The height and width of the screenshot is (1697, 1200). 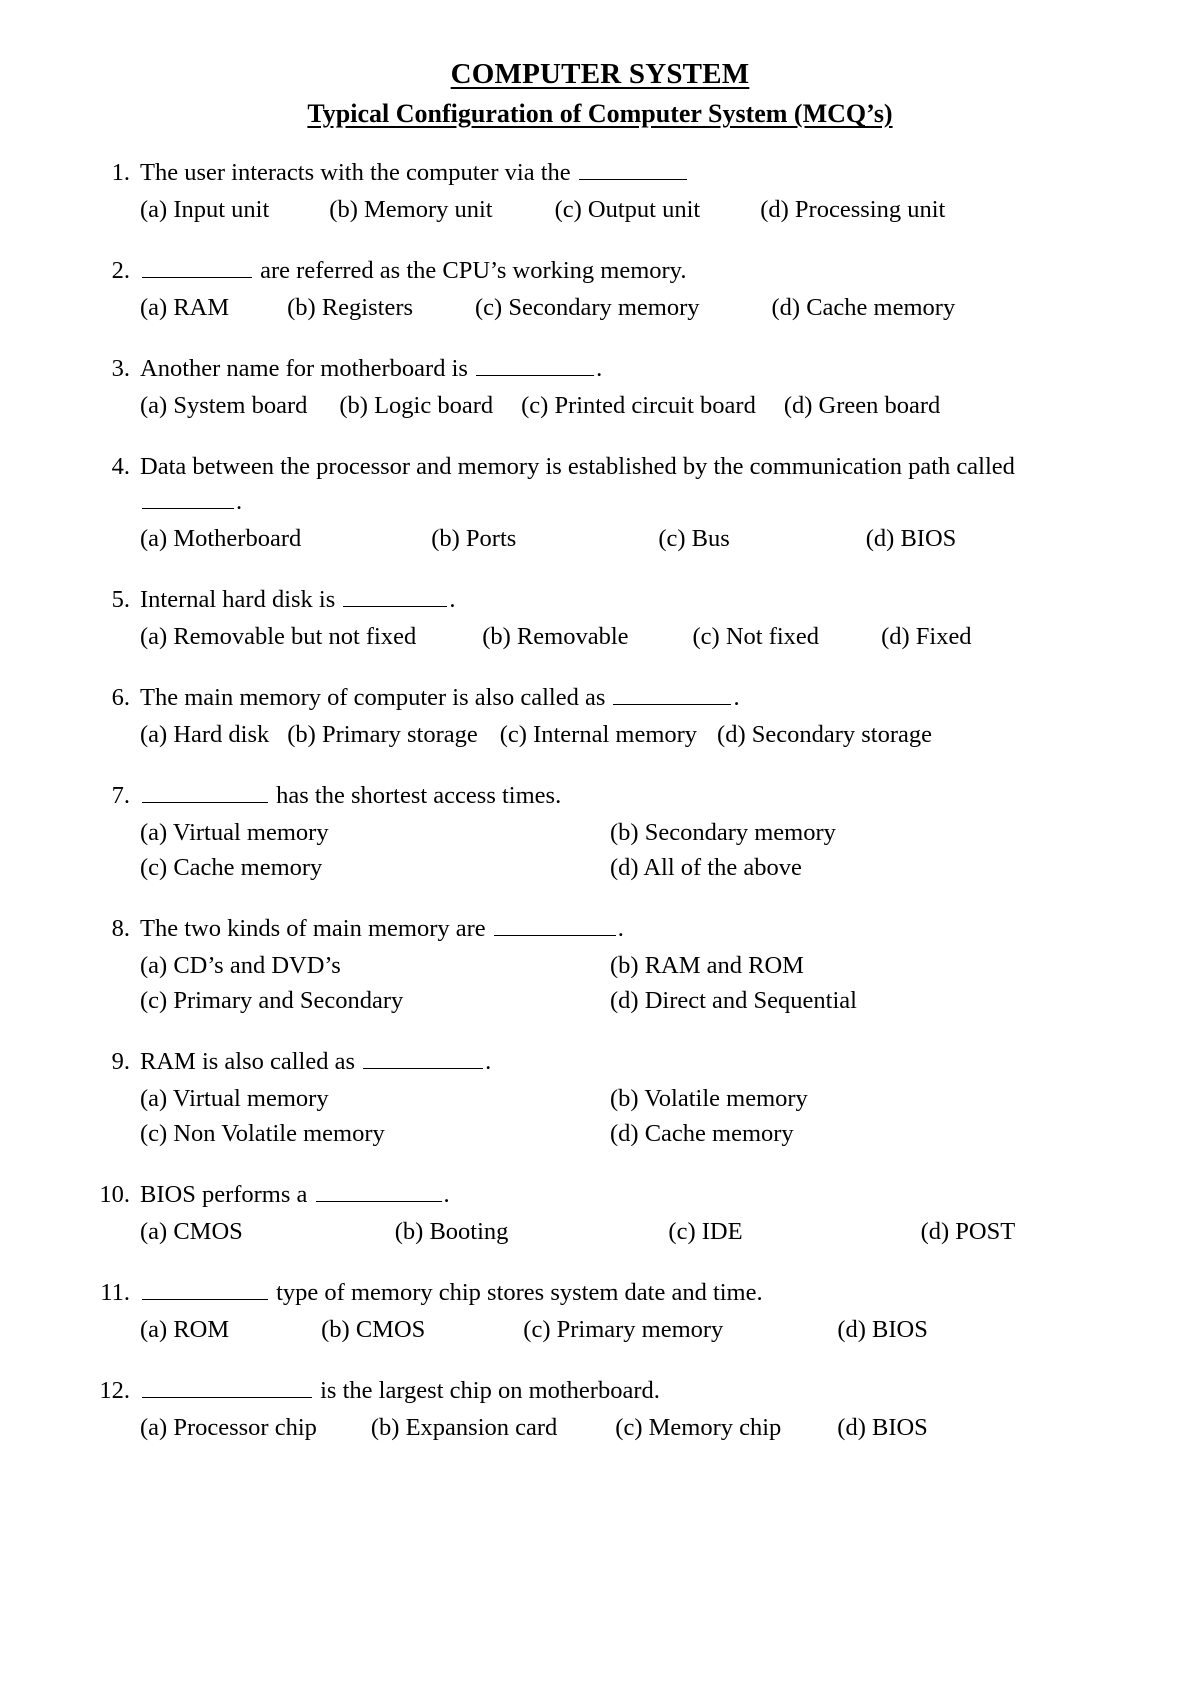 What do you see at coordinates (628, 209) in the screenshot?
I see `option-choice: (c) Output unit` at bounding box center [628, 209].